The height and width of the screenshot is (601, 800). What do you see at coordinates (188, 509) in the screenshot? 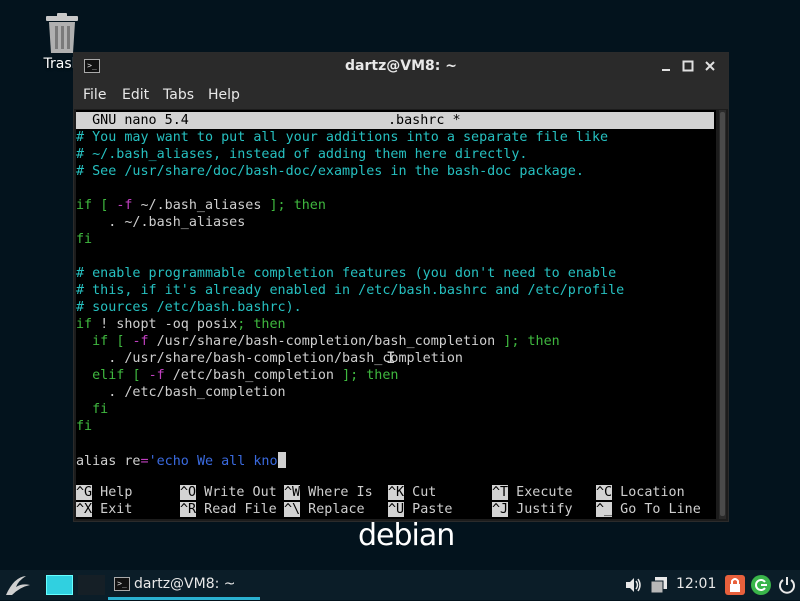
I see `shortcut-key: ^R` at bounding box center [188, 509].